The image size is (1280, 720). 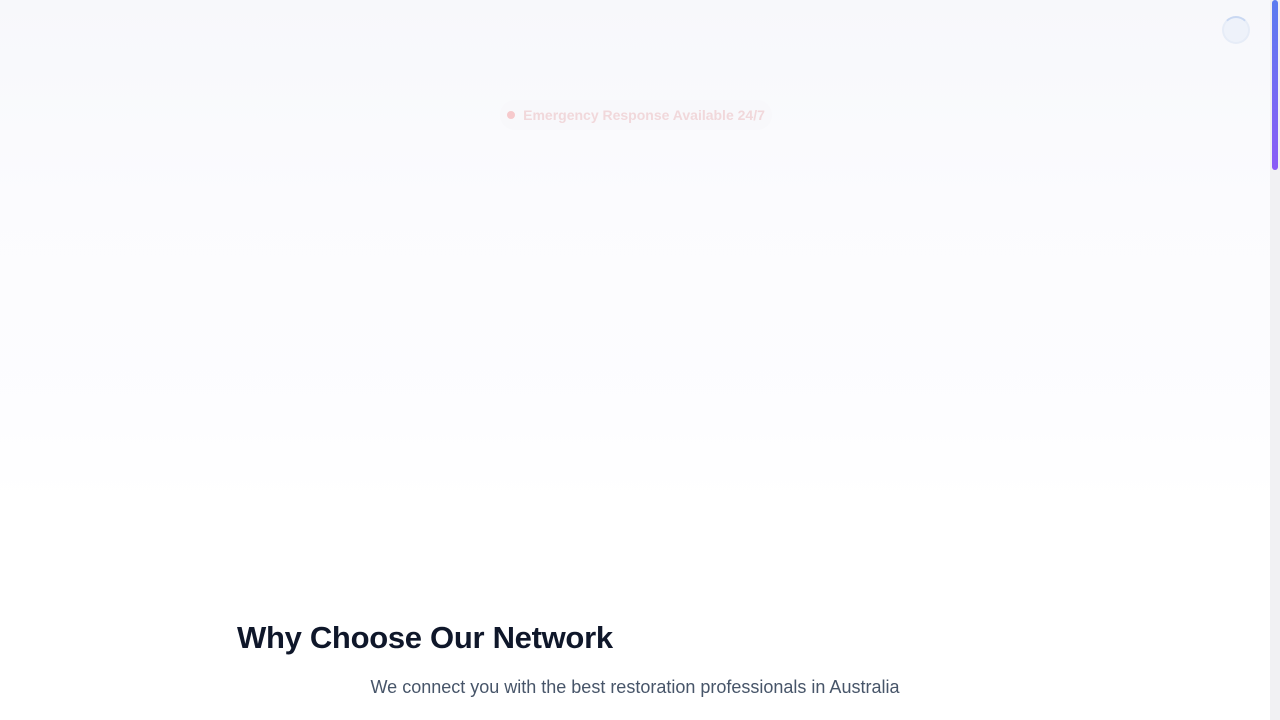 What do you see at coordinates (1236, 30) in the screenshot?
I see `spinner-icon` at bounding box center [1236, 30].